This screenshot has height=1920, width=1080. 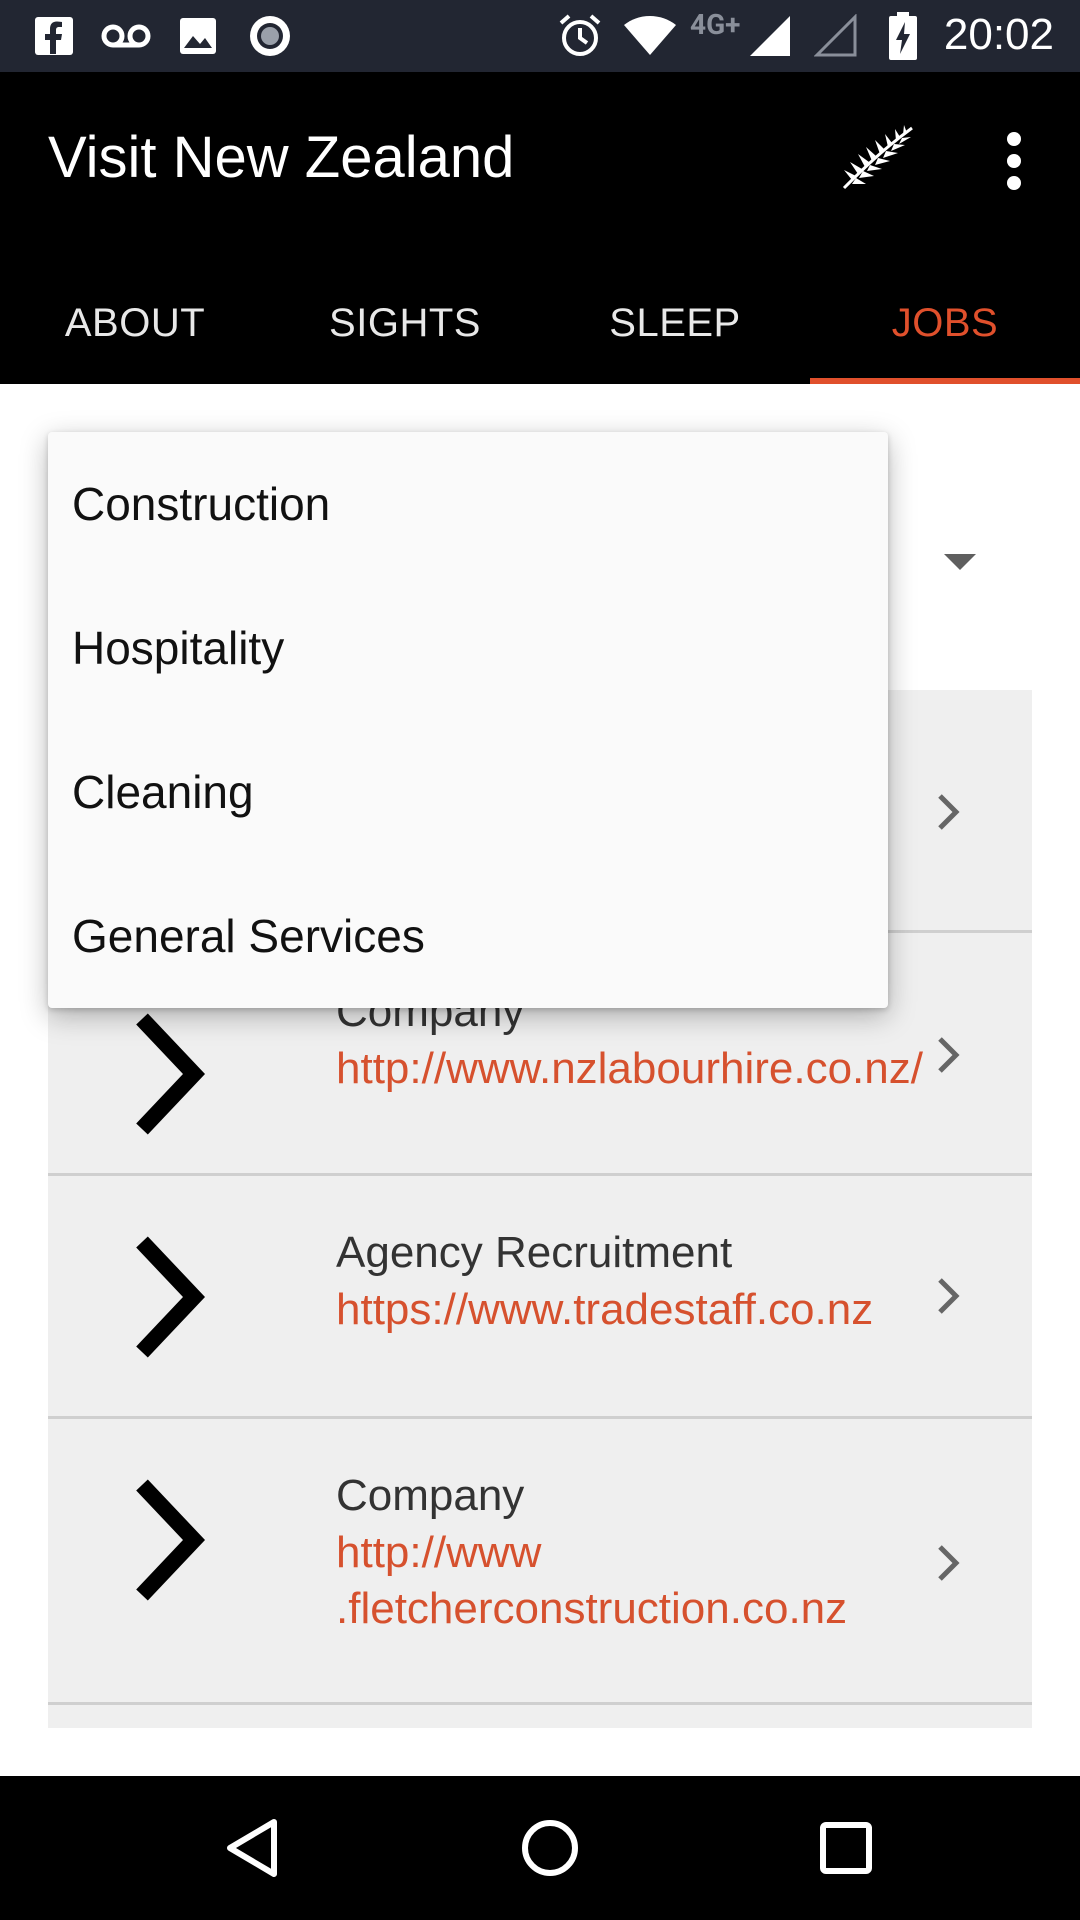 What do you see at coordinates (534, 1252) in the screenshot?
I see `row-title: Agency Recruitment` at bounding box center [534, 1252].